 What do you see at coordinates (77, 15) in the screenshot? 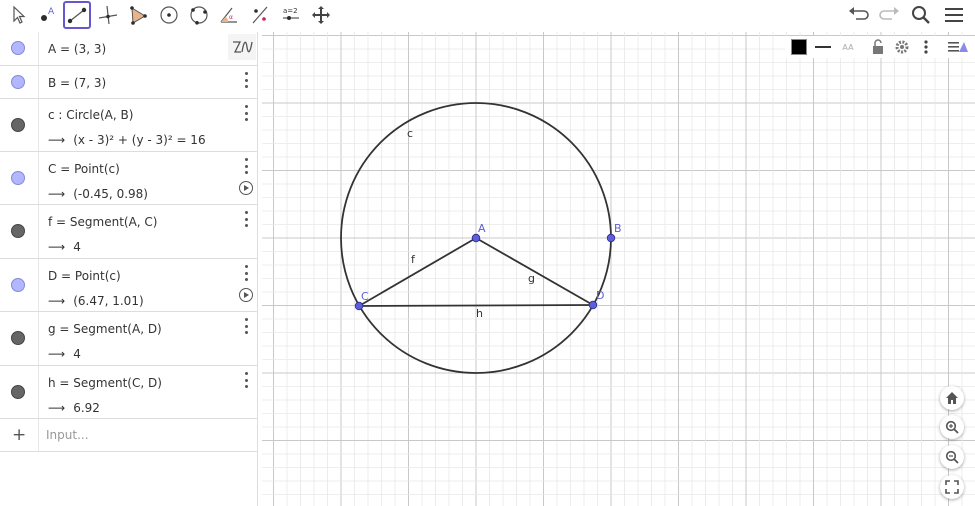
I see `segment-tool-button` at bounding box center [77, 15].